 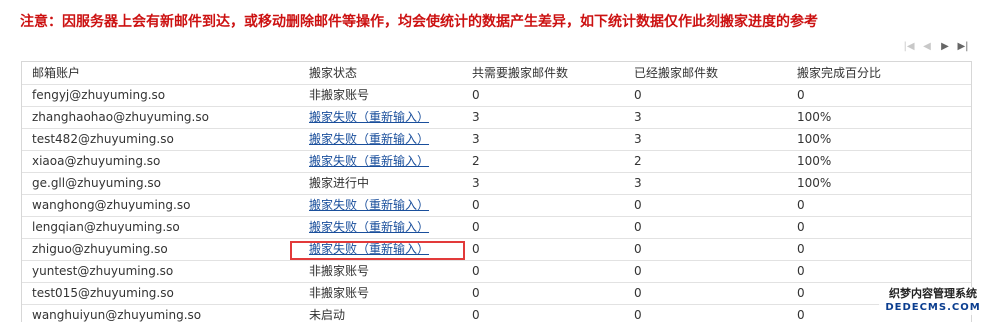 I want to click on header-status: 搬家状态, so click(x=380, y=73).